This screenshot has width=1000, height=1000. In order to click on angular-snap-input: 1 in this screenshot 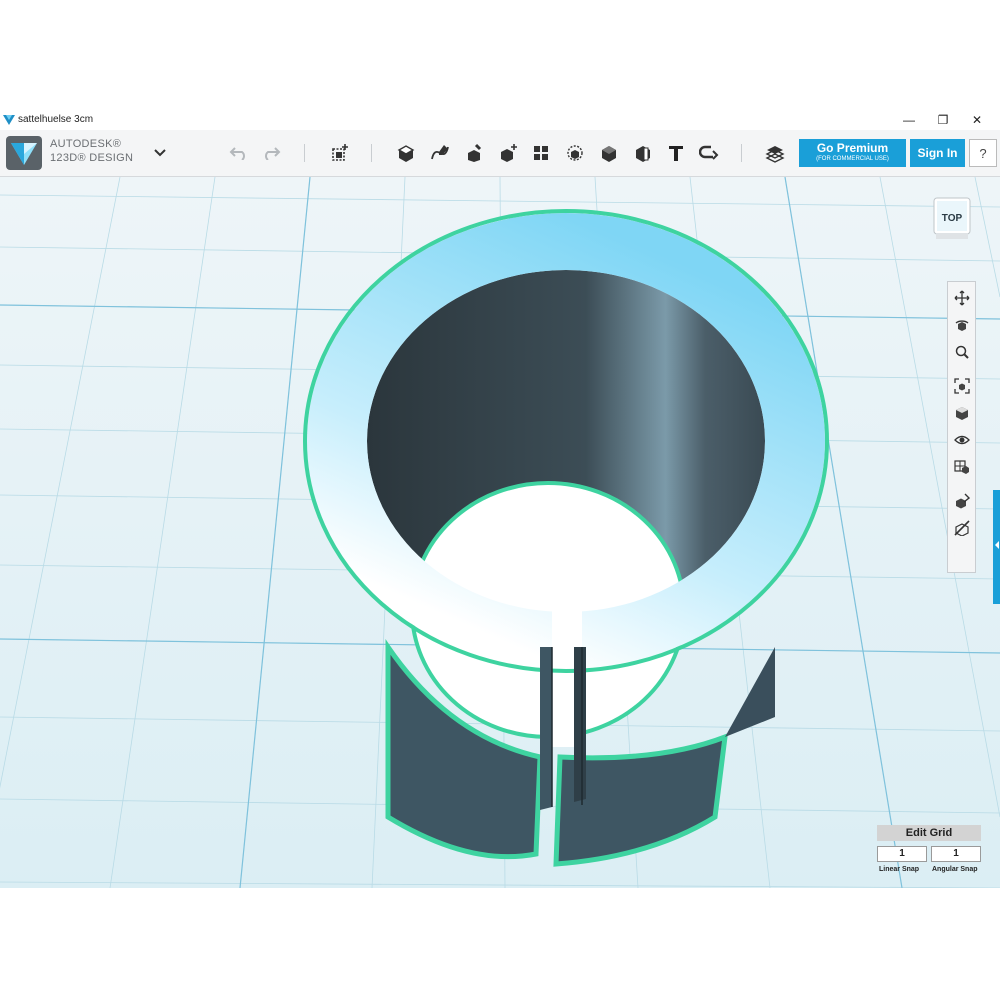, I will do `click(956, 854)`.